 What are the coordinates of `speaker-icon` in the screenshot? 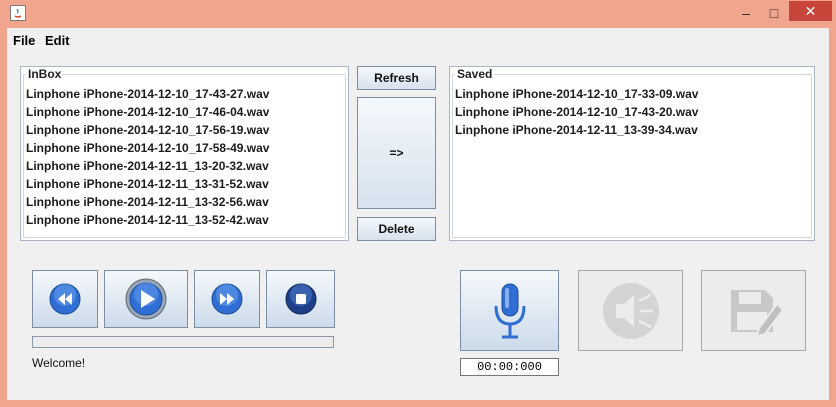 It's located at (630, 310).